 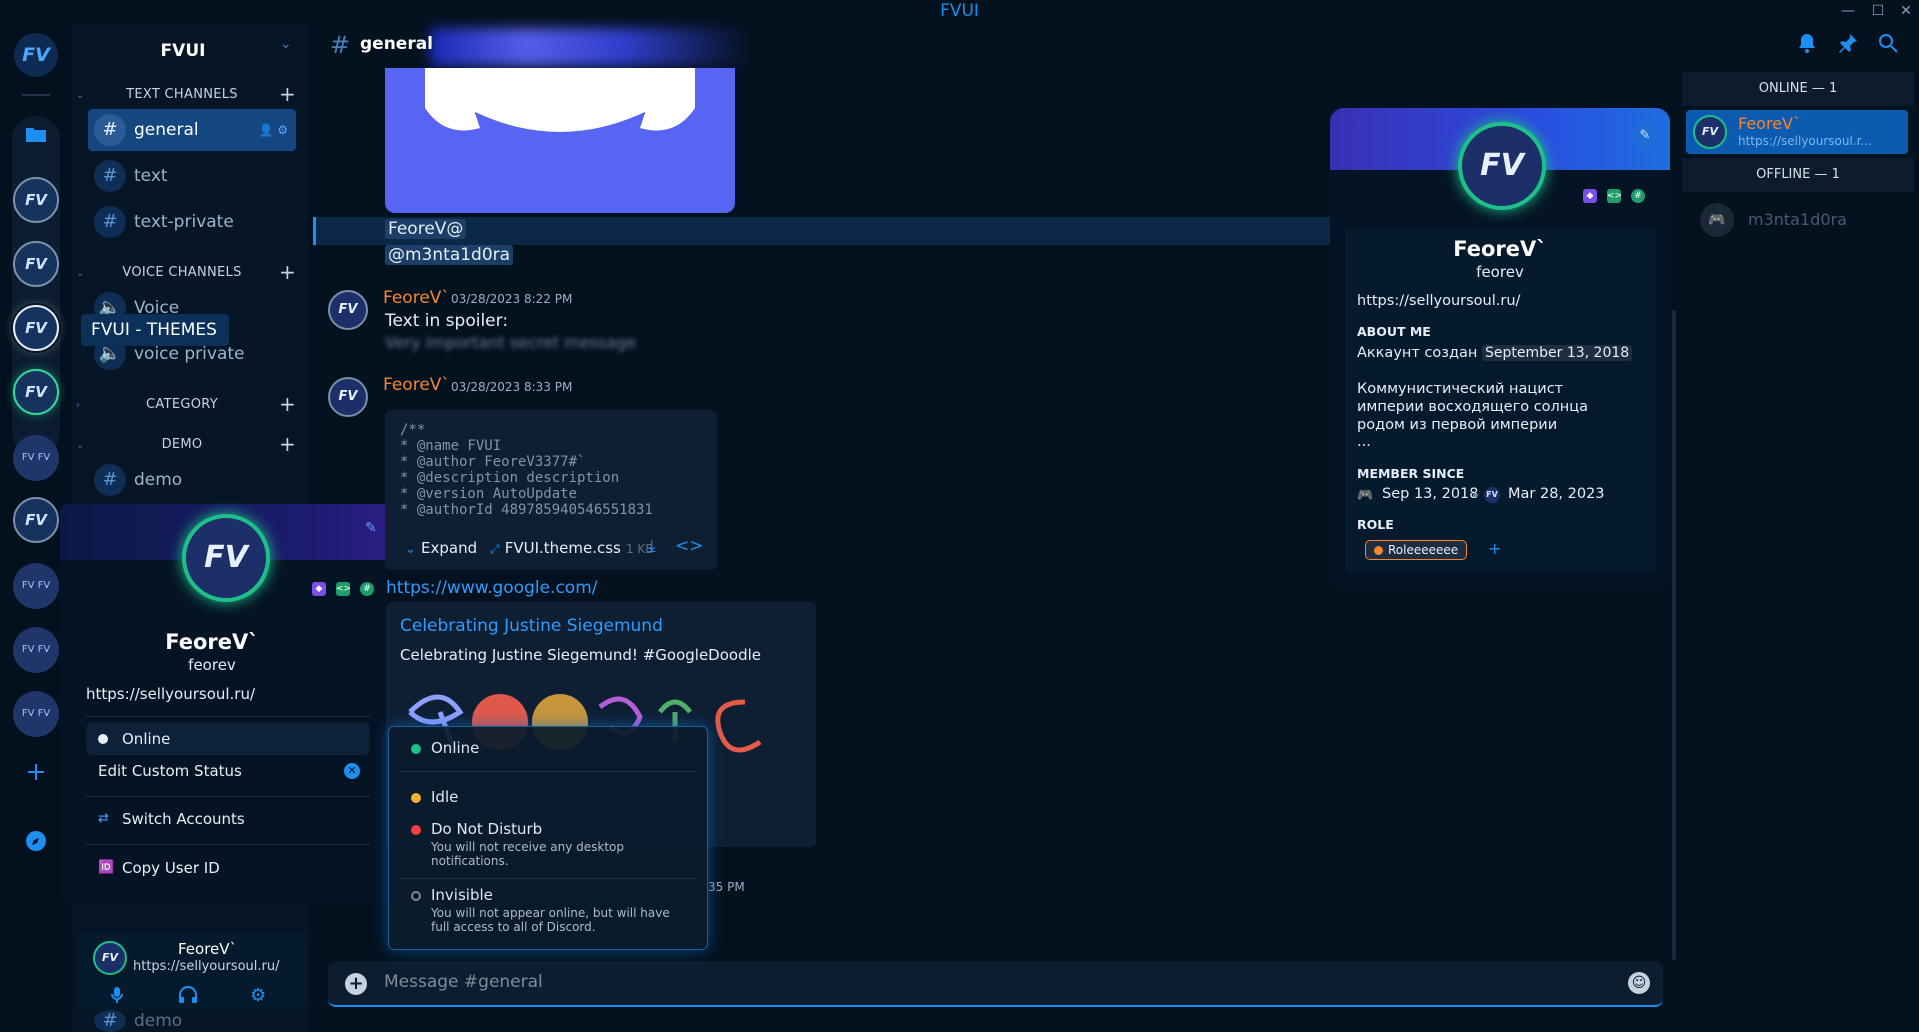 What do you see at coordinates (1878, 11) in the screenshot?
I see `maximize-button: ☐` at bounding box center [1878, 11].